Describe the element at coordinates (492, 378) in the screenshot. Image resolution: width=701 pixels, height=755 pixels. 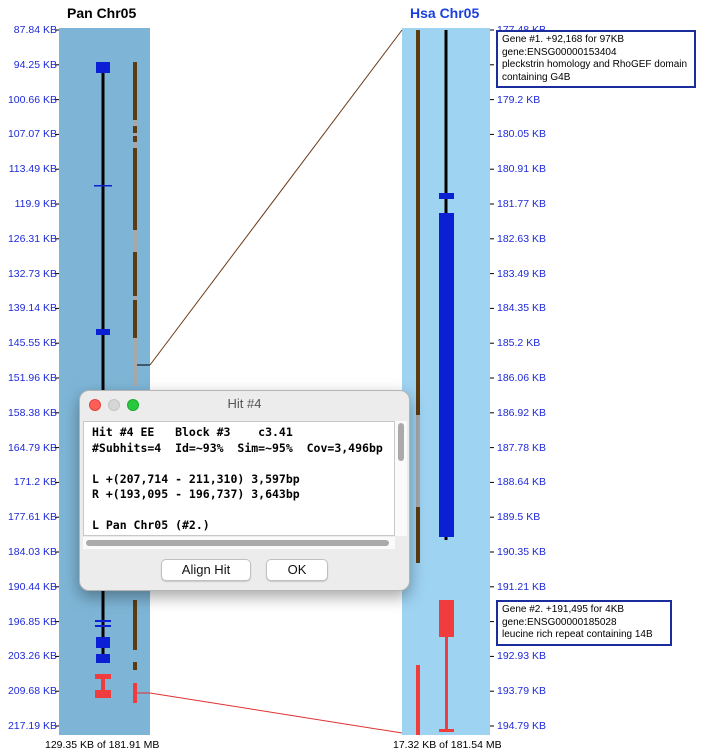
I see `right-axis-ticks` at that location.